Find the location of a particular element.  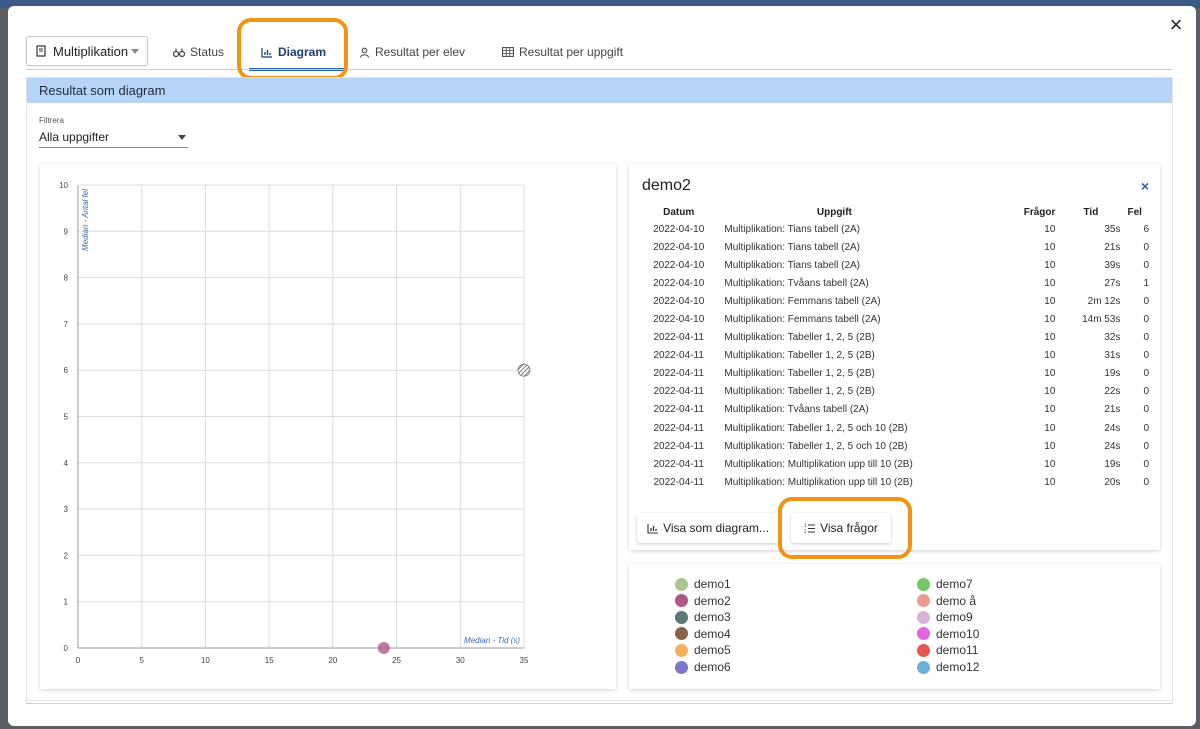

close-modal-button: × is located at coordinates (1176, 25).